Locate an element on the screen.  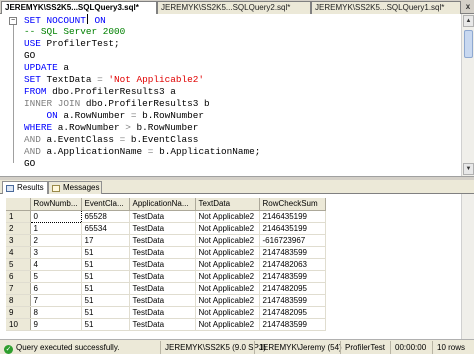
table-row: 8 7 51 TestData Not Applicable2 2147483599 is located at coordinates (166, 300).